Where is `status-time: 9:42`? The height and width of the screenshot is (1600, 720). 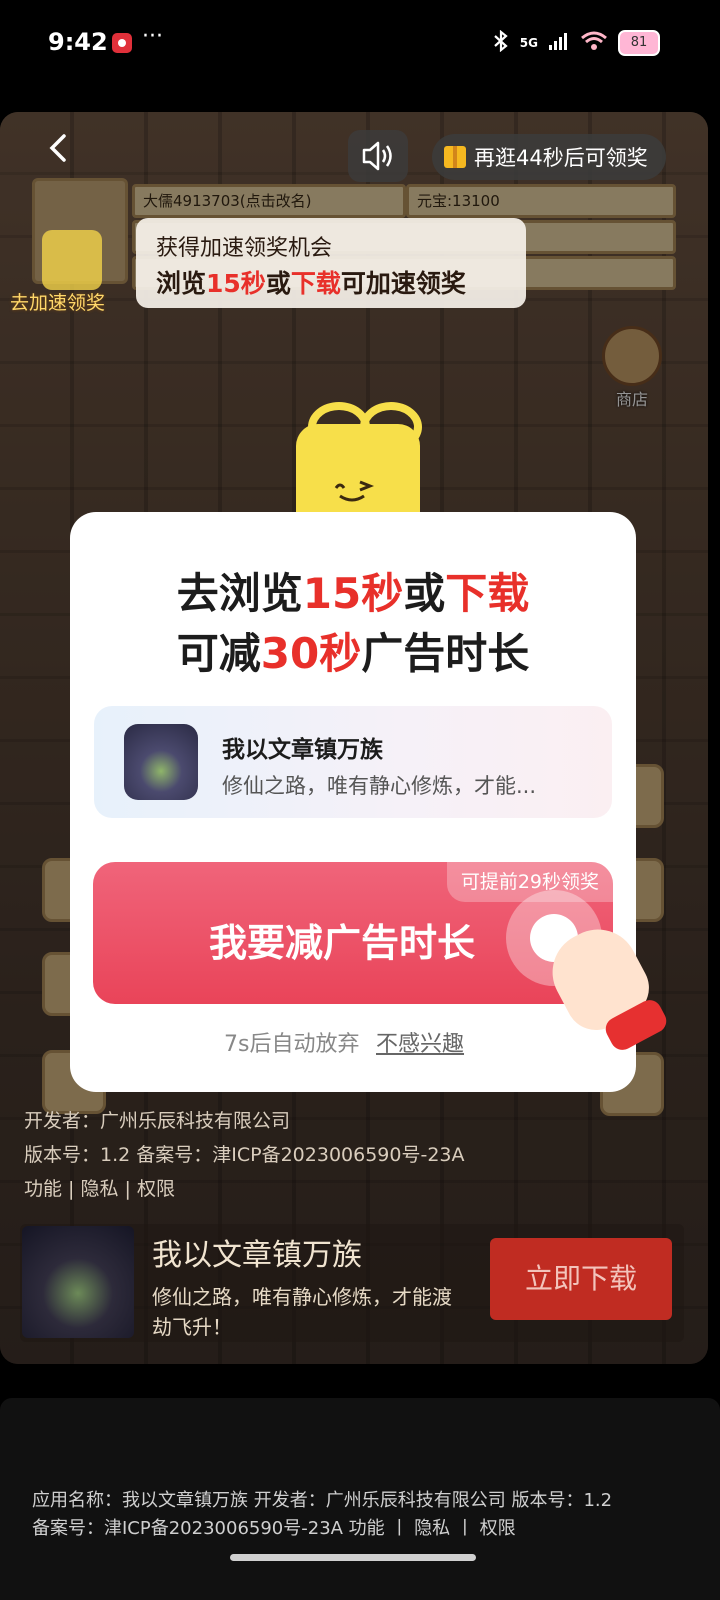
status-time: 9:42 is located at coordinates (78, 42).